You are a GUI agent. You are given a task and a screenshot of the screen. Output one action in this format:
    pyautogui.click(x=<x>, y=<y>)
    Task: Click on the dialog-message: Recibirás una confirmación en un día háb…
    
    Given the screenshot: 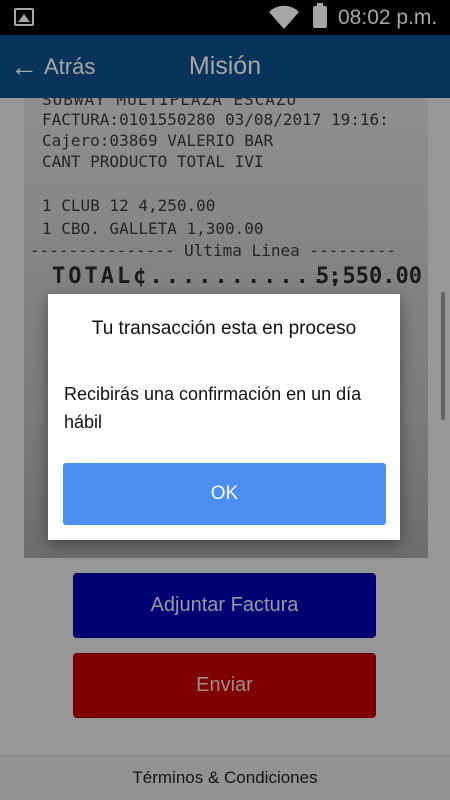 What is the action you would take?
    pyautogui.click(x=213, y=408)
    